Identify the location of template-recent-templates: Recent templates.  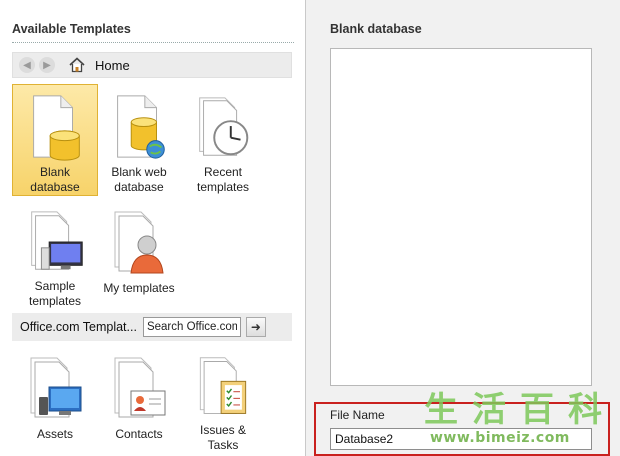
(223, 140).